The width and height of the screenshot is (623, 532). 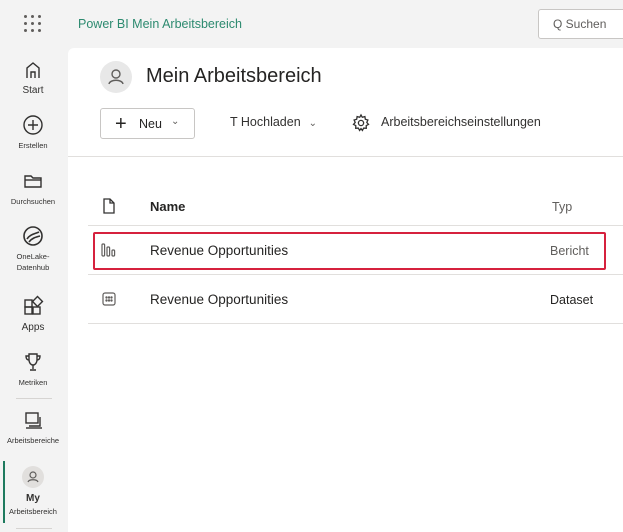 What do you see at coordinates (461, 122) in the screenshot?
I see `workspace-settings-label: Arbeitsbereichseinstellungen` at bounding box center [461, 122].